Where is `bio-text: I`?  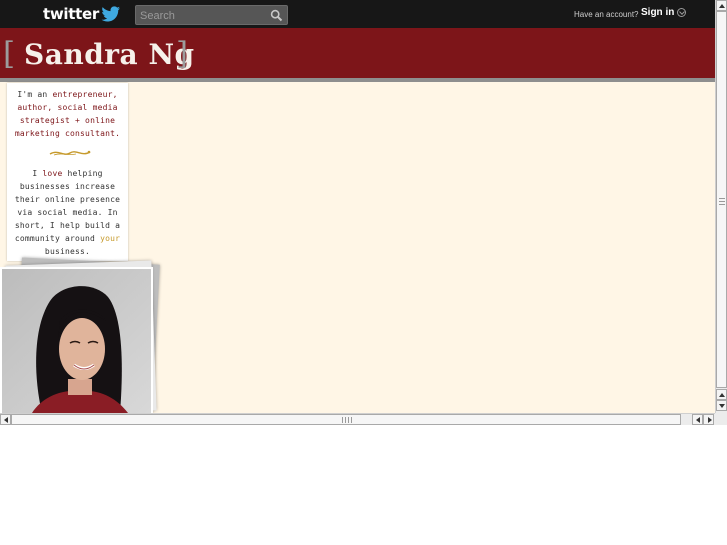
bio-text: I is located at coordinates (37, 173).